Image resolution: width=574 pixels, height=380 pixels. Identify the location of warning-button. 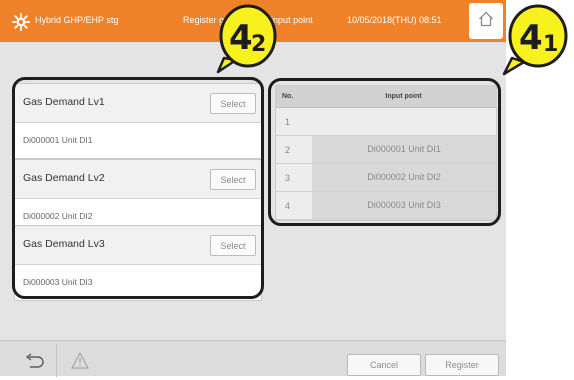
(80, 361).